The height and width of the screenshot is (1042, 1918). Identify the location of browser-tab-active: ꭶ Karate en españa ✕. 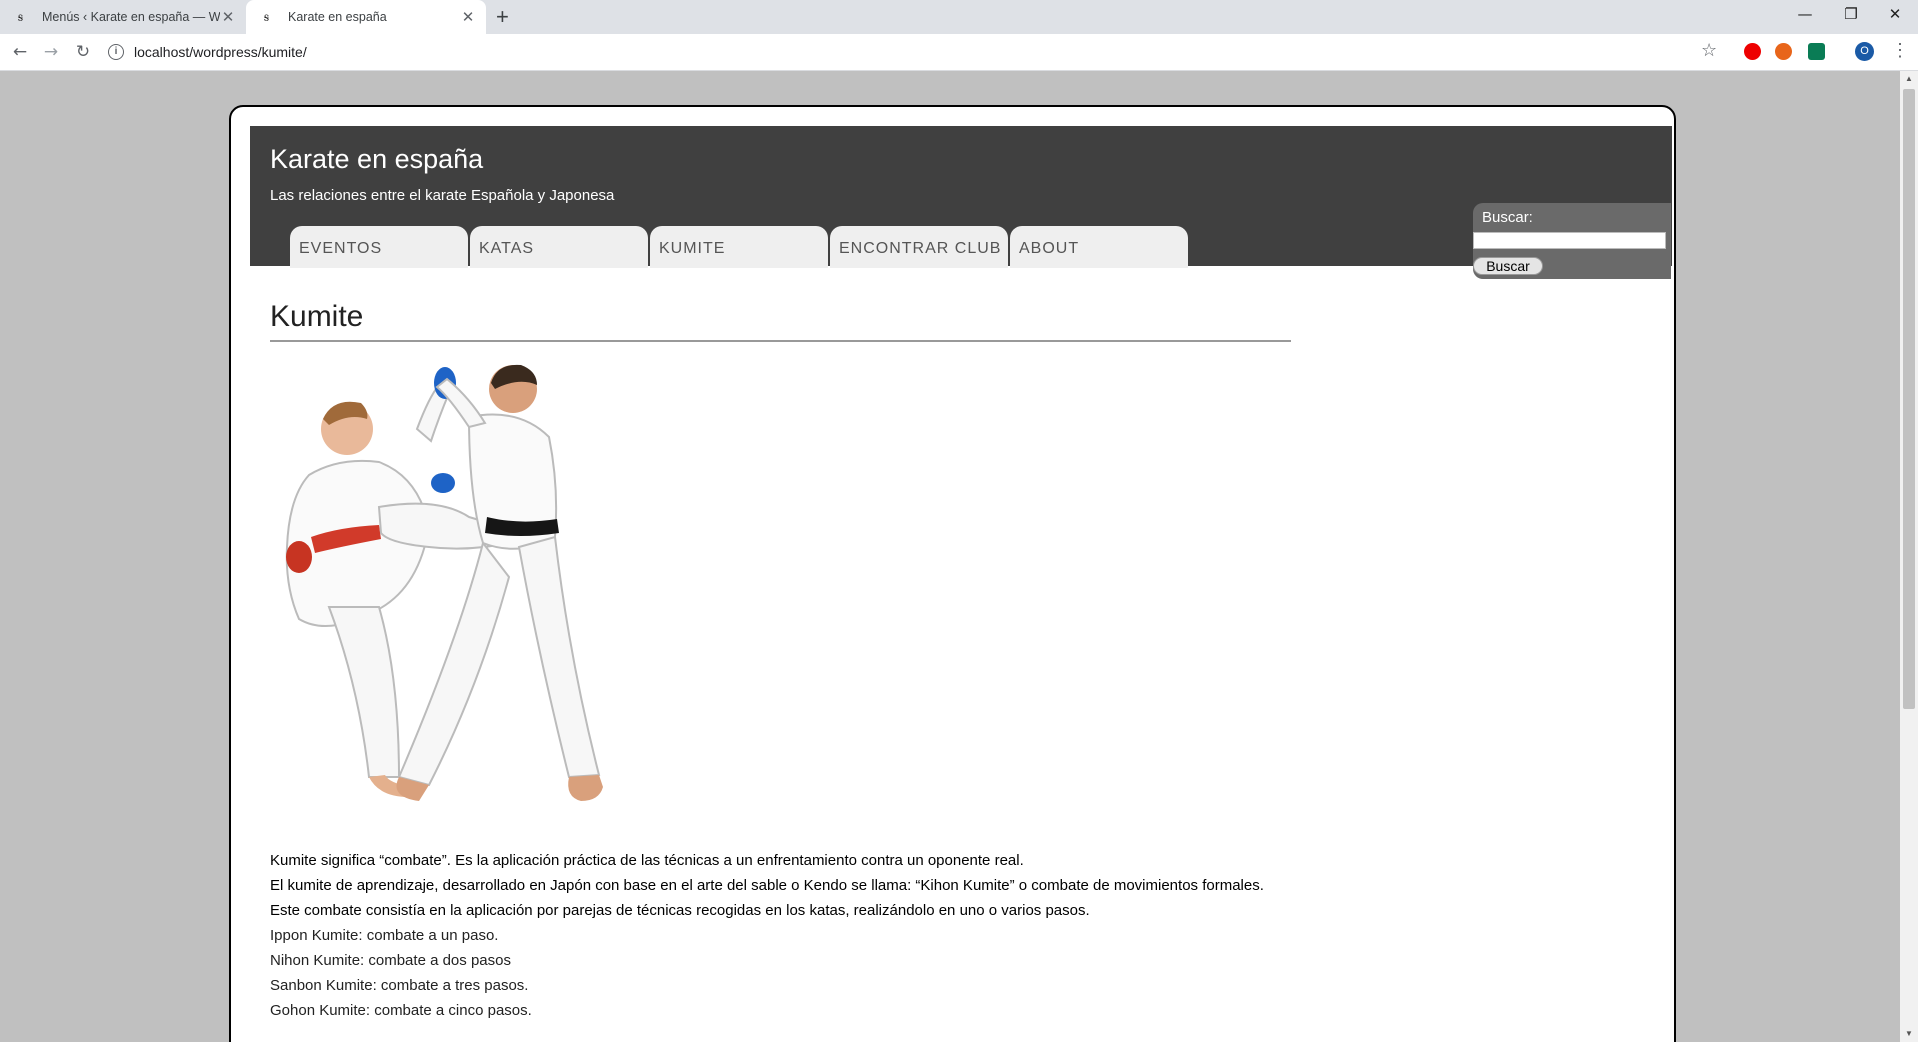
(366, 17).